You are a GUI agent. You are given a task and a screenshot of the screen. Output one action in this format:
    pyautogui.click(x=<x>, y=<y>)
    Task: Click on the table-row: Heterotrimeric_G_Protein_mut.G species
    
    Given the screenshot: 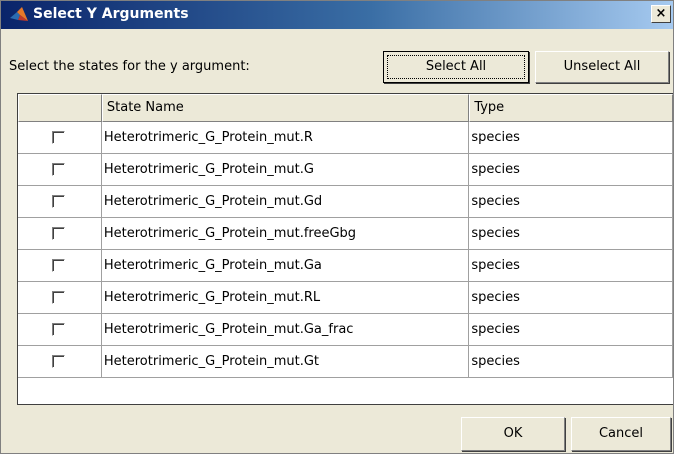 What is the action you would take?
    pyautogui.click(x=345, y=170)
    